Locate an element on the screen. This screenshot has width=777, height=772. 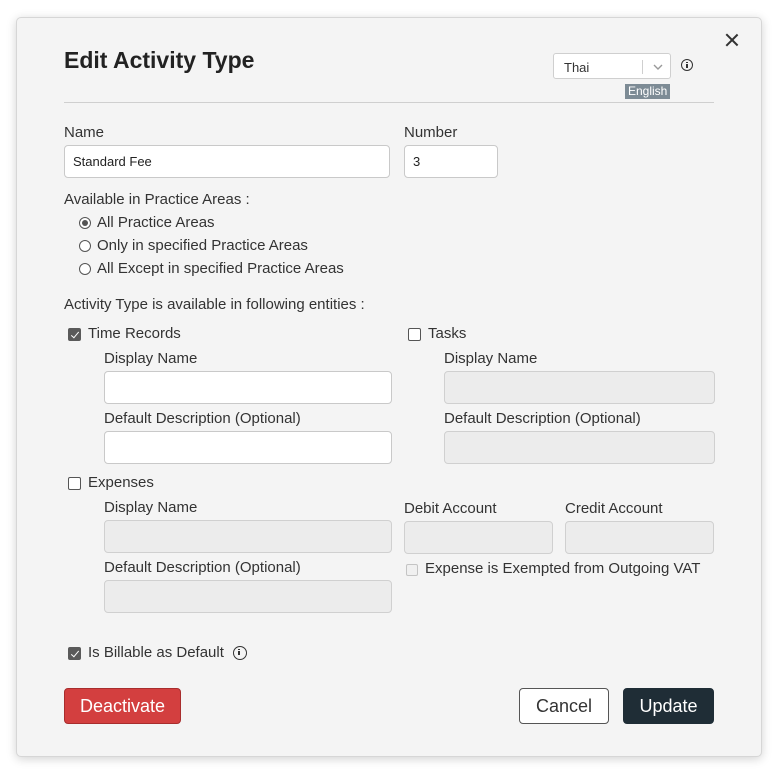
radio-only-specified-label: Only in specified Practice Areas is located at coordinates (202, 245).